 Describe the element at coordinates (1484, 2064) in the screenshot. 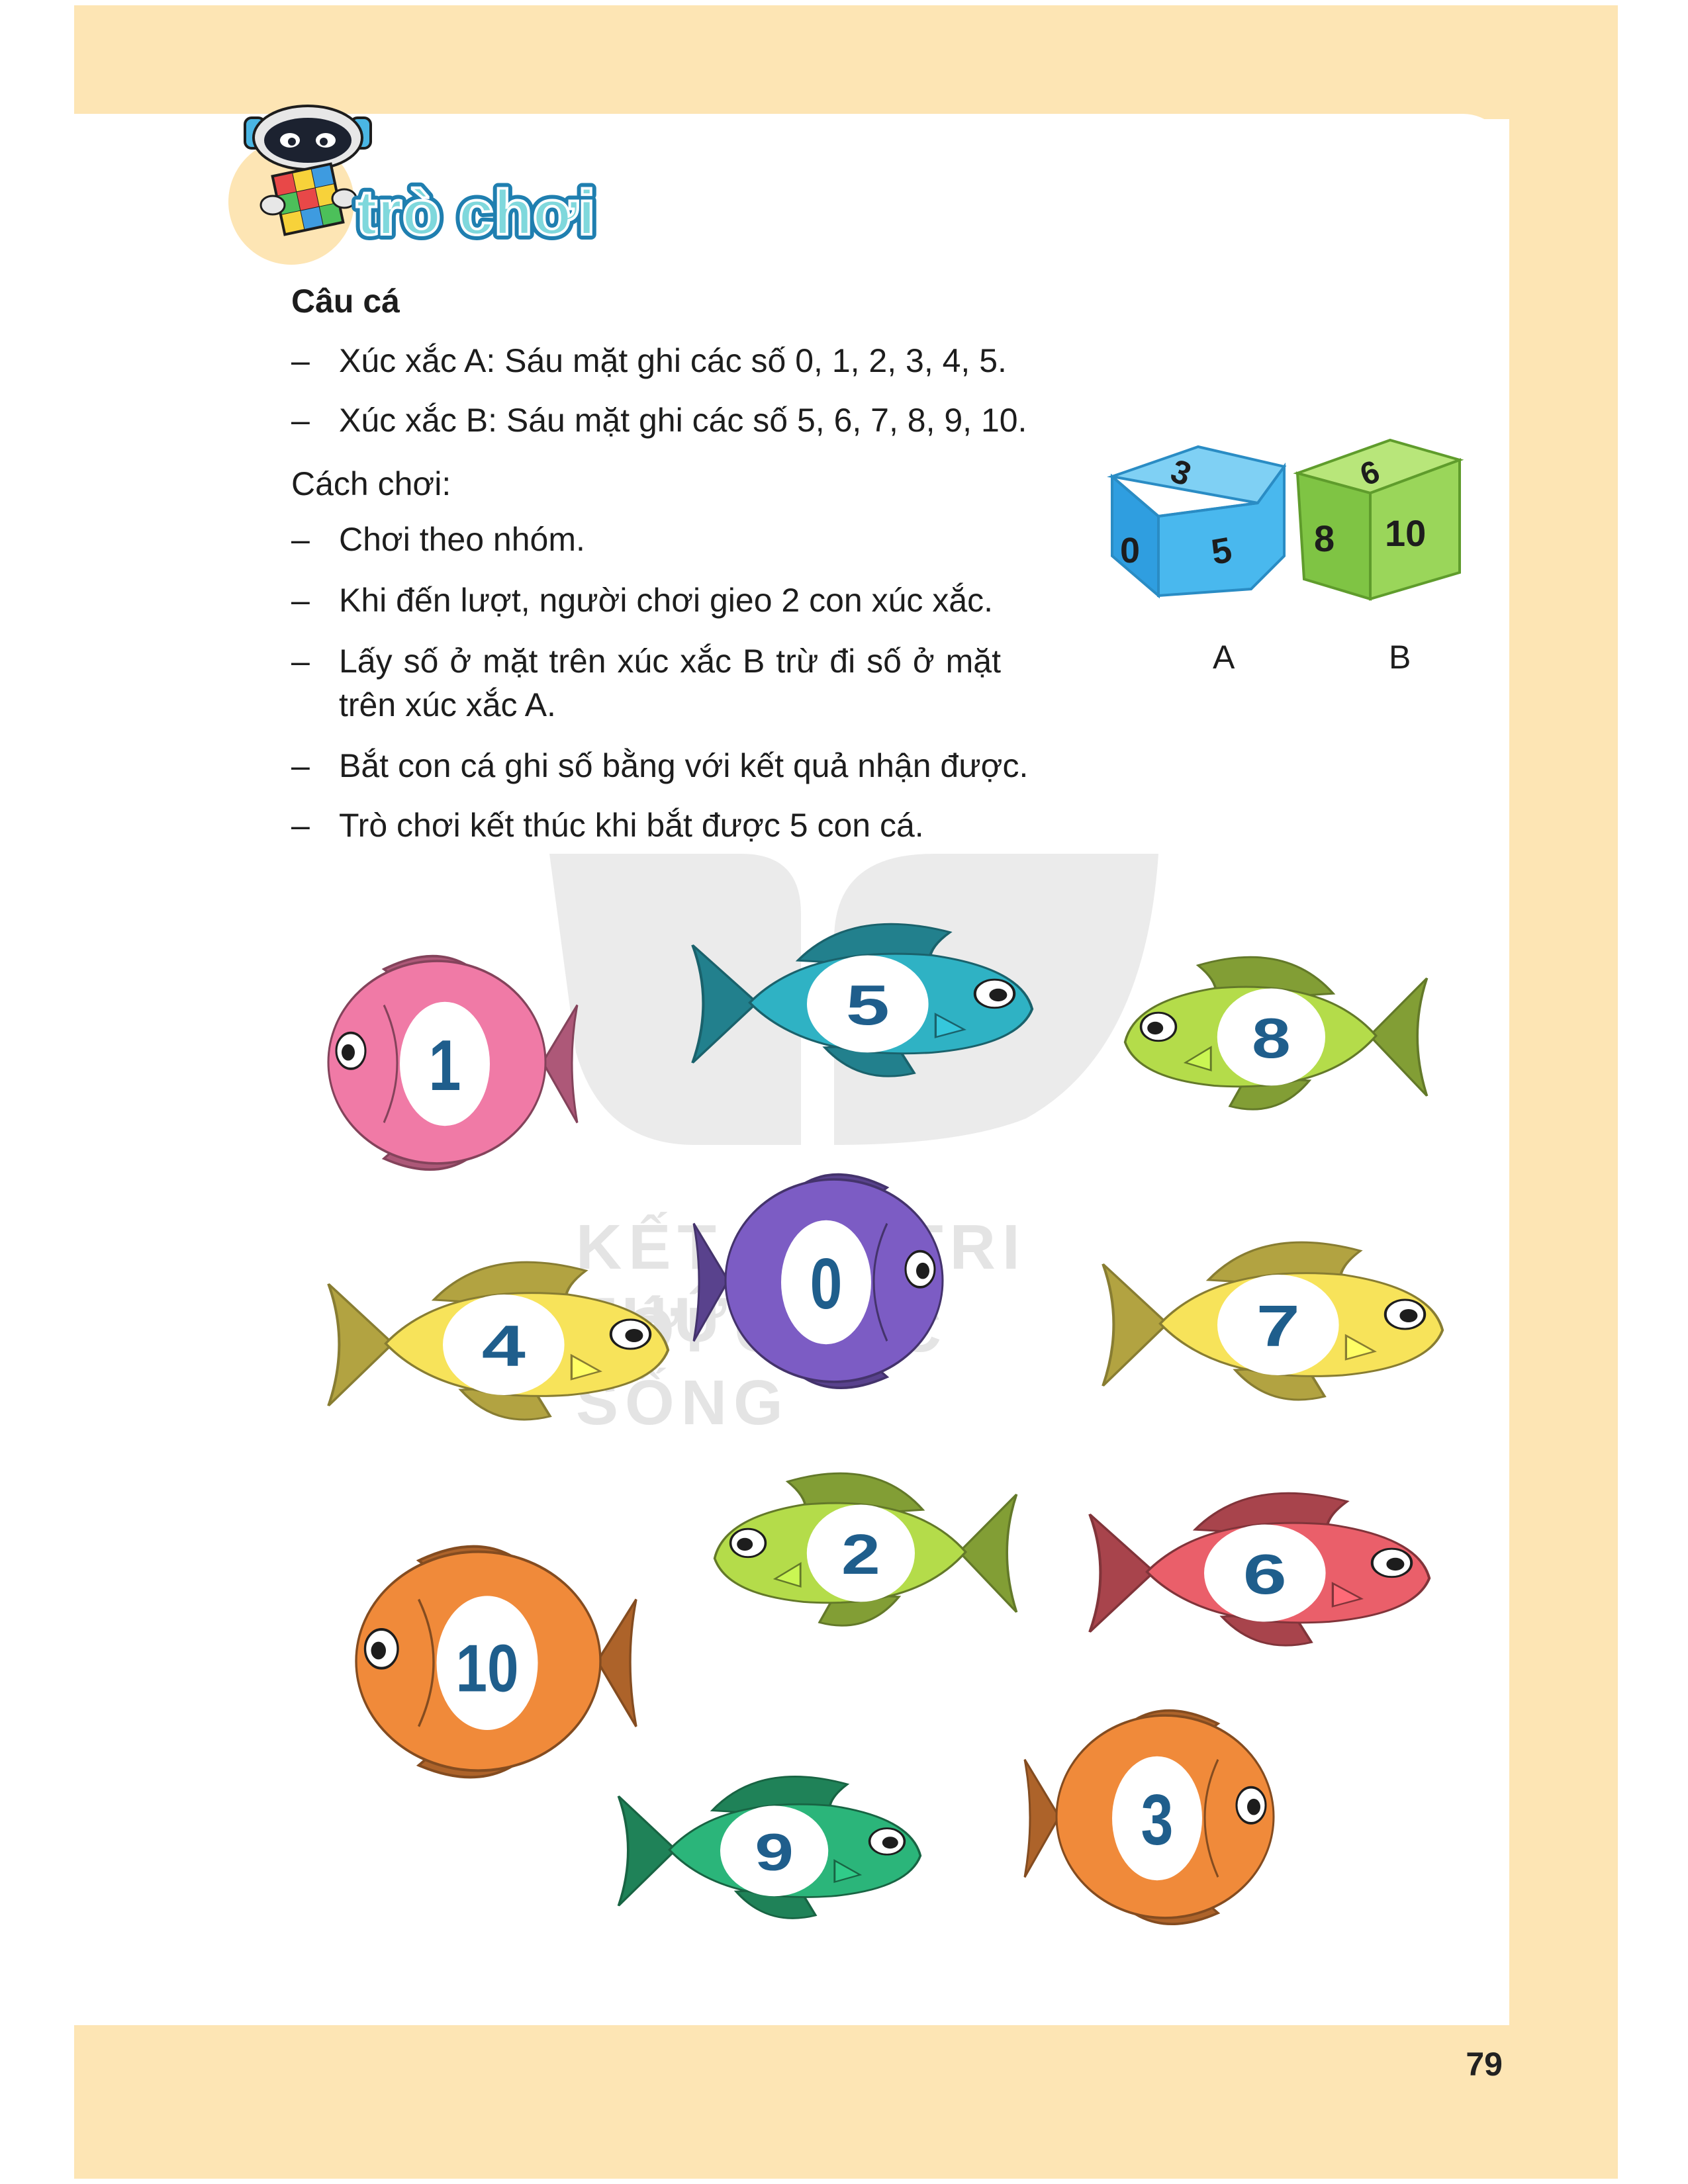

I see `page-number: 79` at that location.